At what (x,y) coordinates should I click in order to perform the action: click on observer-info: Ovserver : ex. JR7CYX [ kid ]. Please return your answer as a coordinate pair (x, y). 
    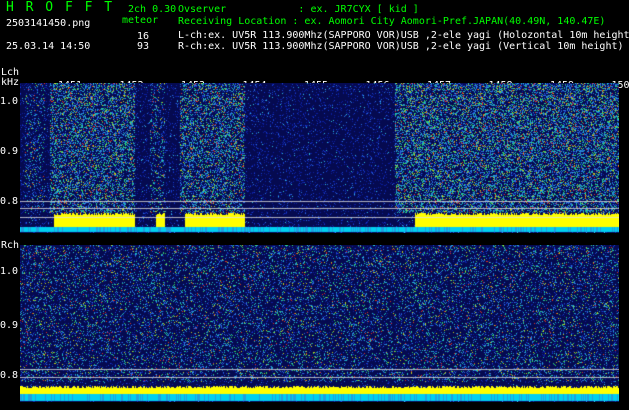
    Looking at the image, I should click on (298, 9).